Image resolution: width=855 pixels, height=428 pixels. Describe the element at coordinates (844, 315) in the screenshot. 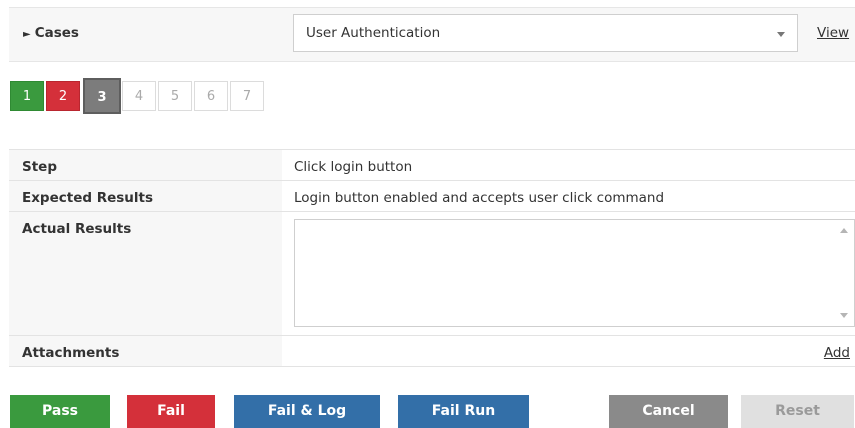

I see `scroll-down-icon` at that location.